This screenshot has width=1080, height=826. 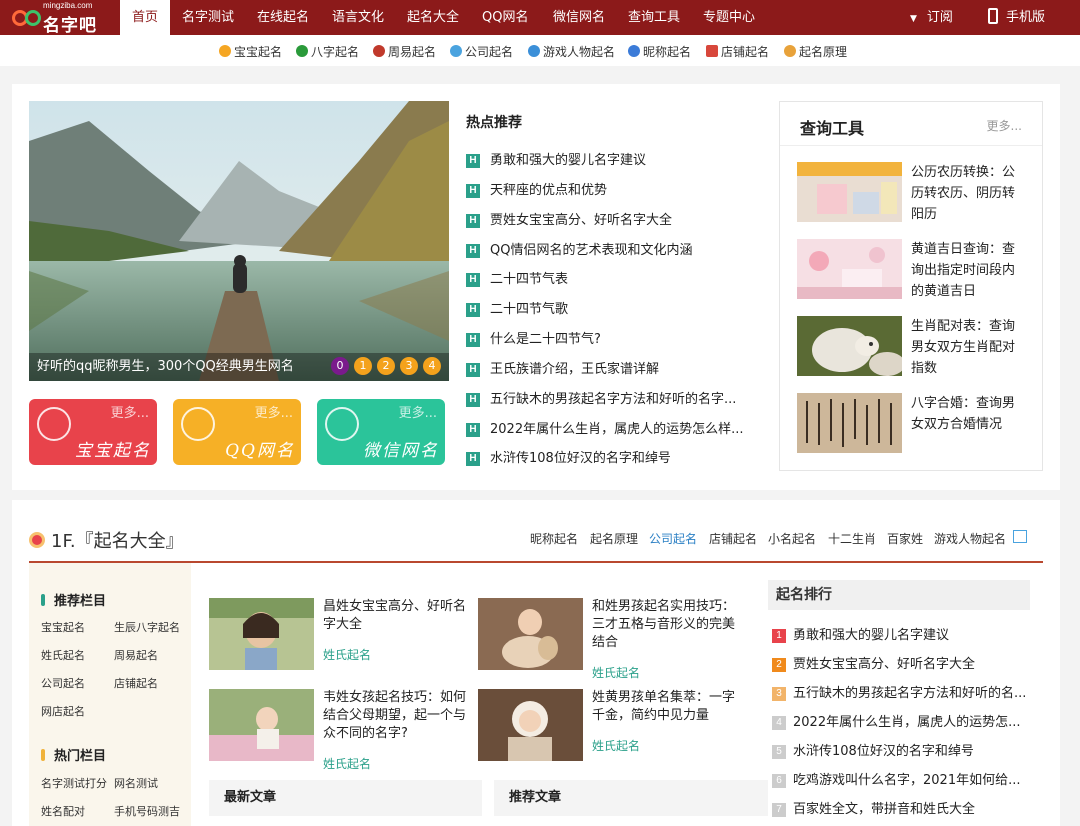 I want to click on section-title: 1F.『起名大全』, so click(x=117, y=541).